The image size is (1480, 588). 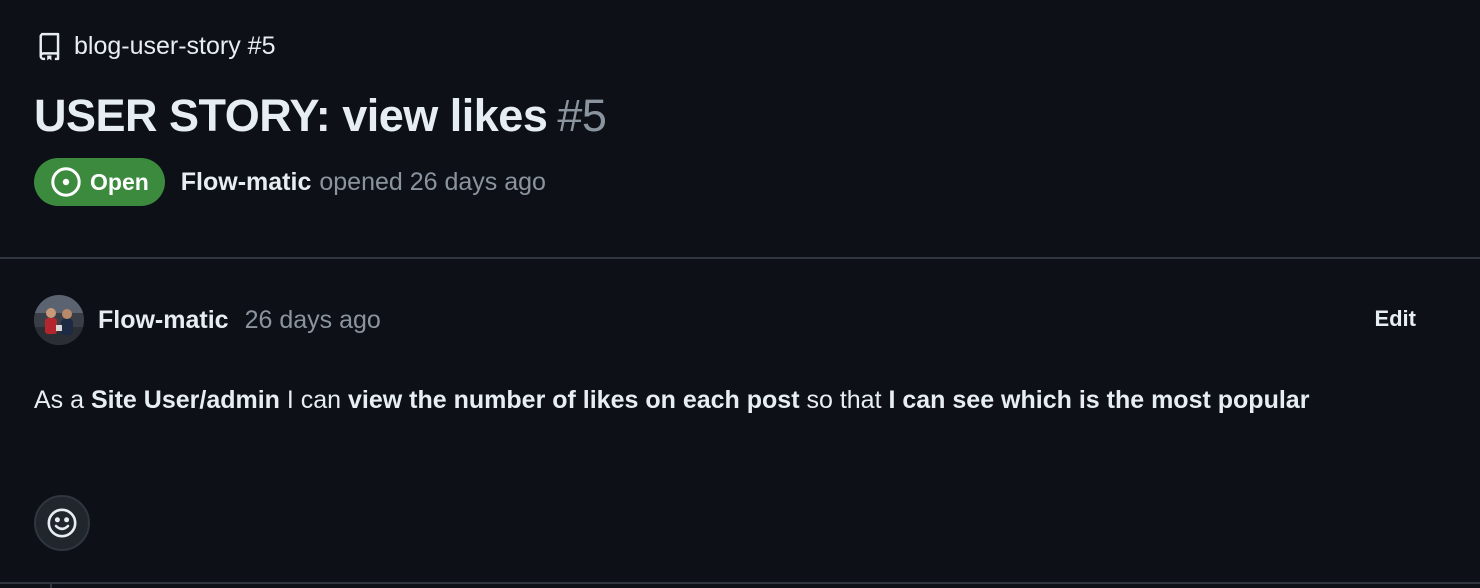 I want to click on add-reaction-button, so click(x=62, y=523).